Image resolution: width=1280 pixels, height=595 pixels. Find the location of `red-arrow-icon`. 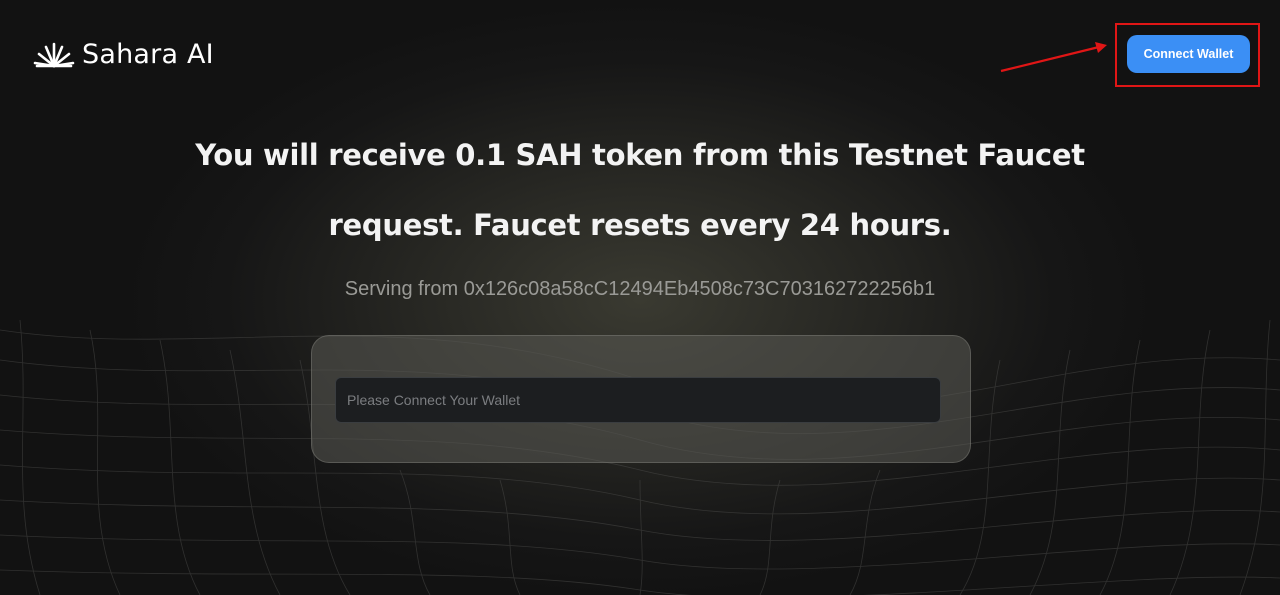

red-arrow-icon is located at coordinates (1053, 57).